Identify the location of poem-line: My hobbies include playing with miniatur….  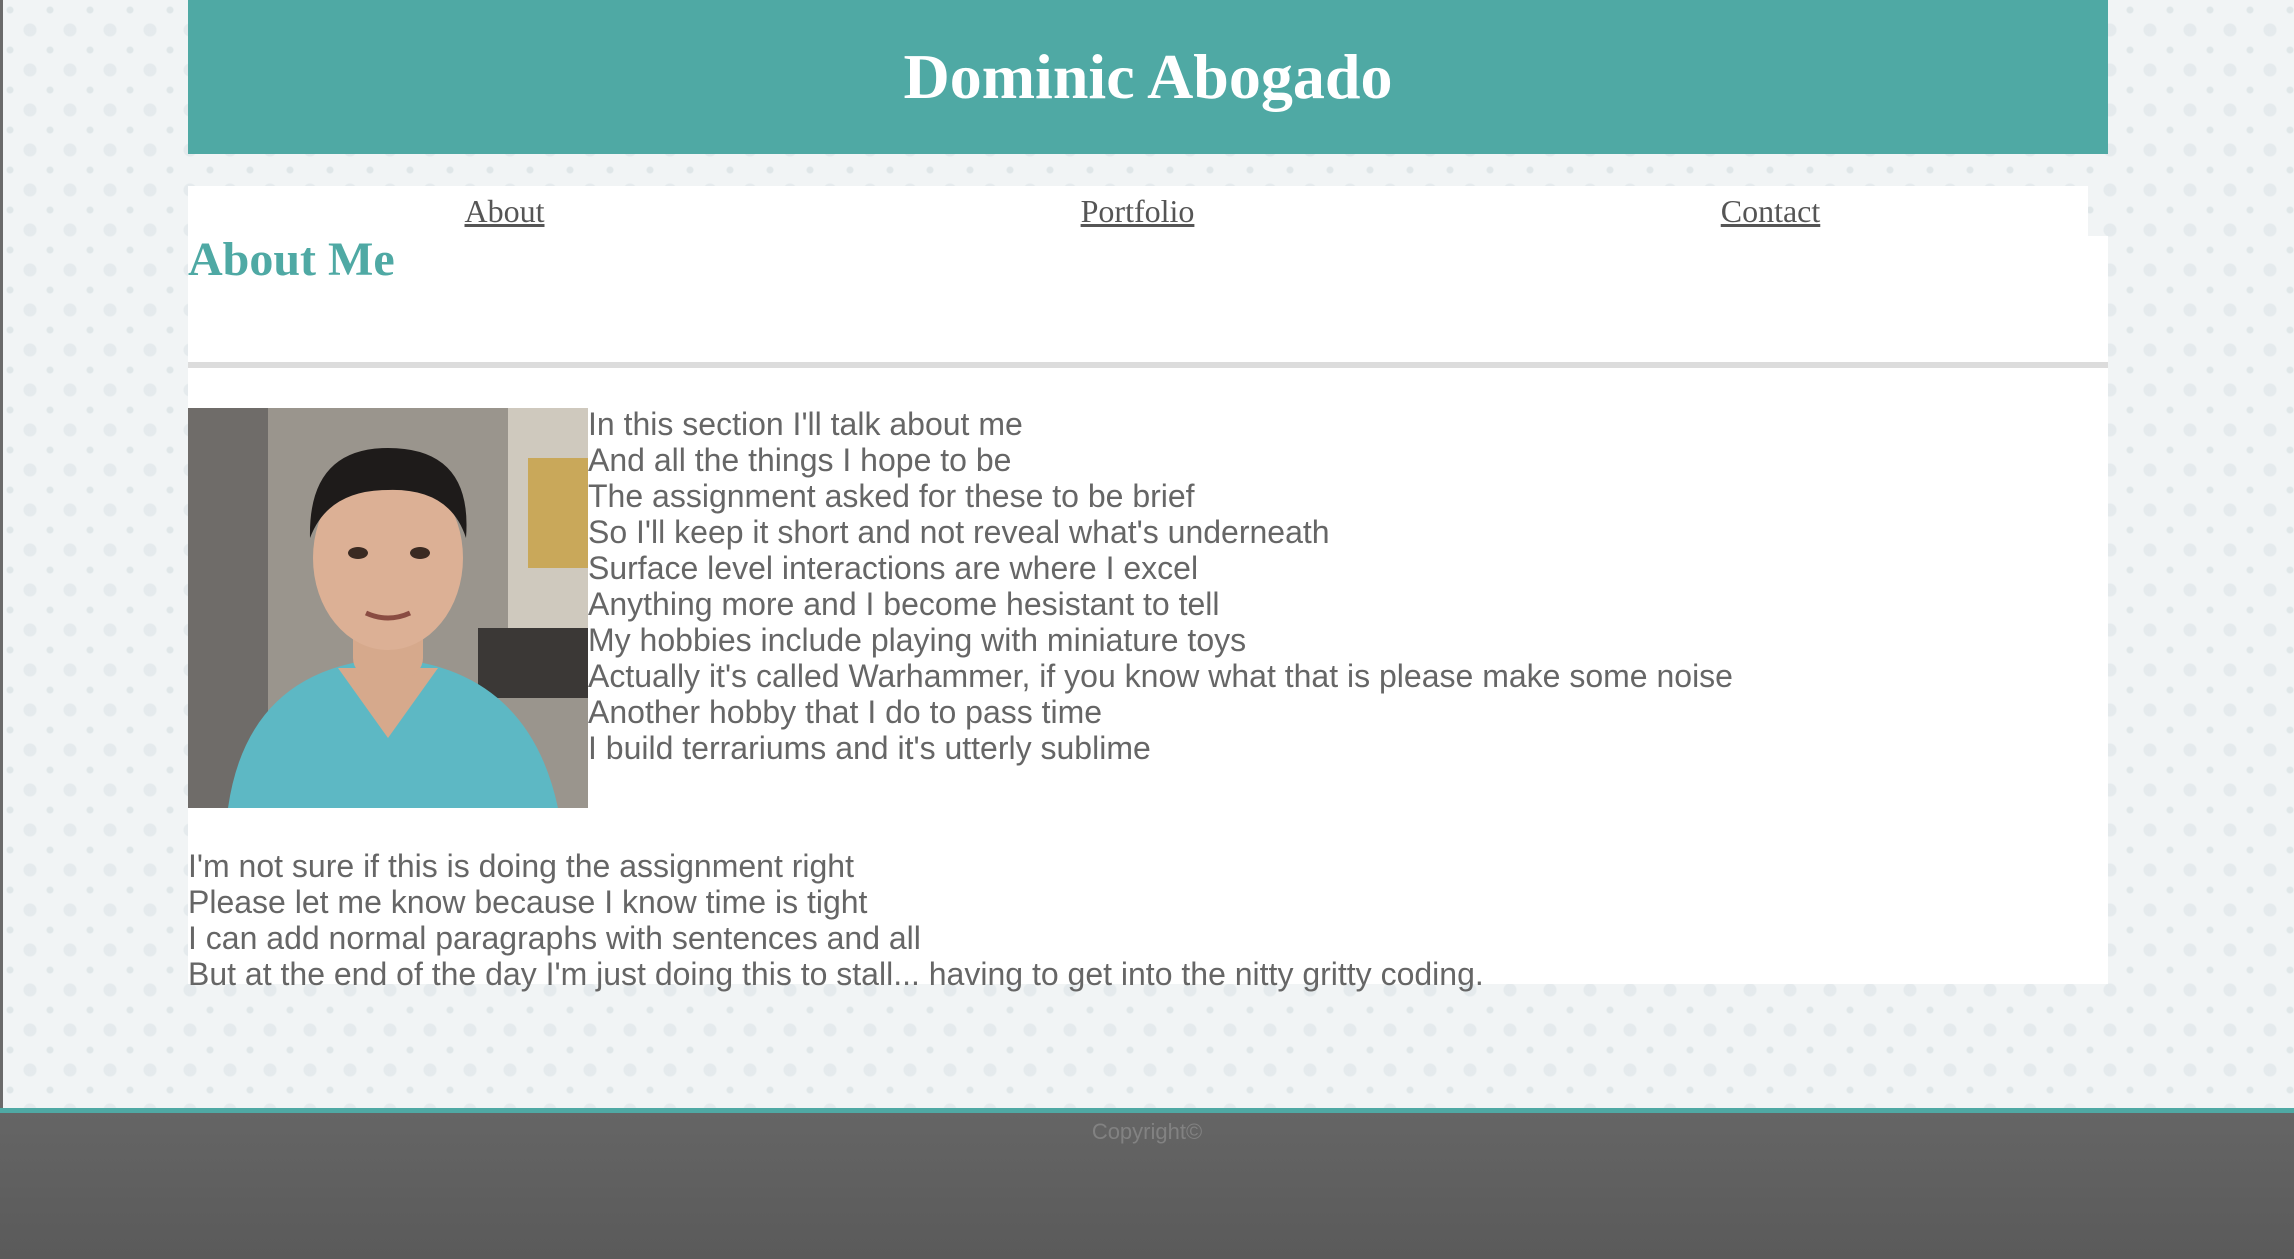
(917, 640).